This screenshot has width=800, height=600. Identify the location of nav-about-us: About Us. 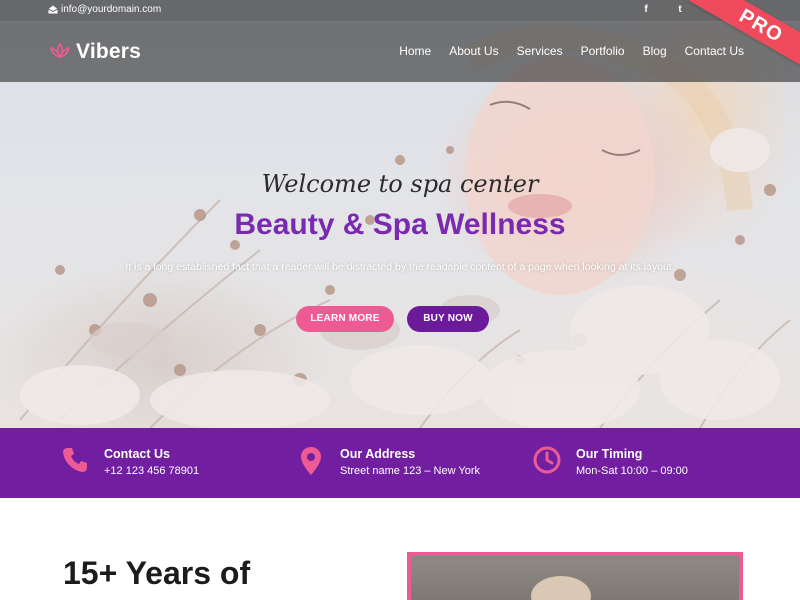
(473, 51).